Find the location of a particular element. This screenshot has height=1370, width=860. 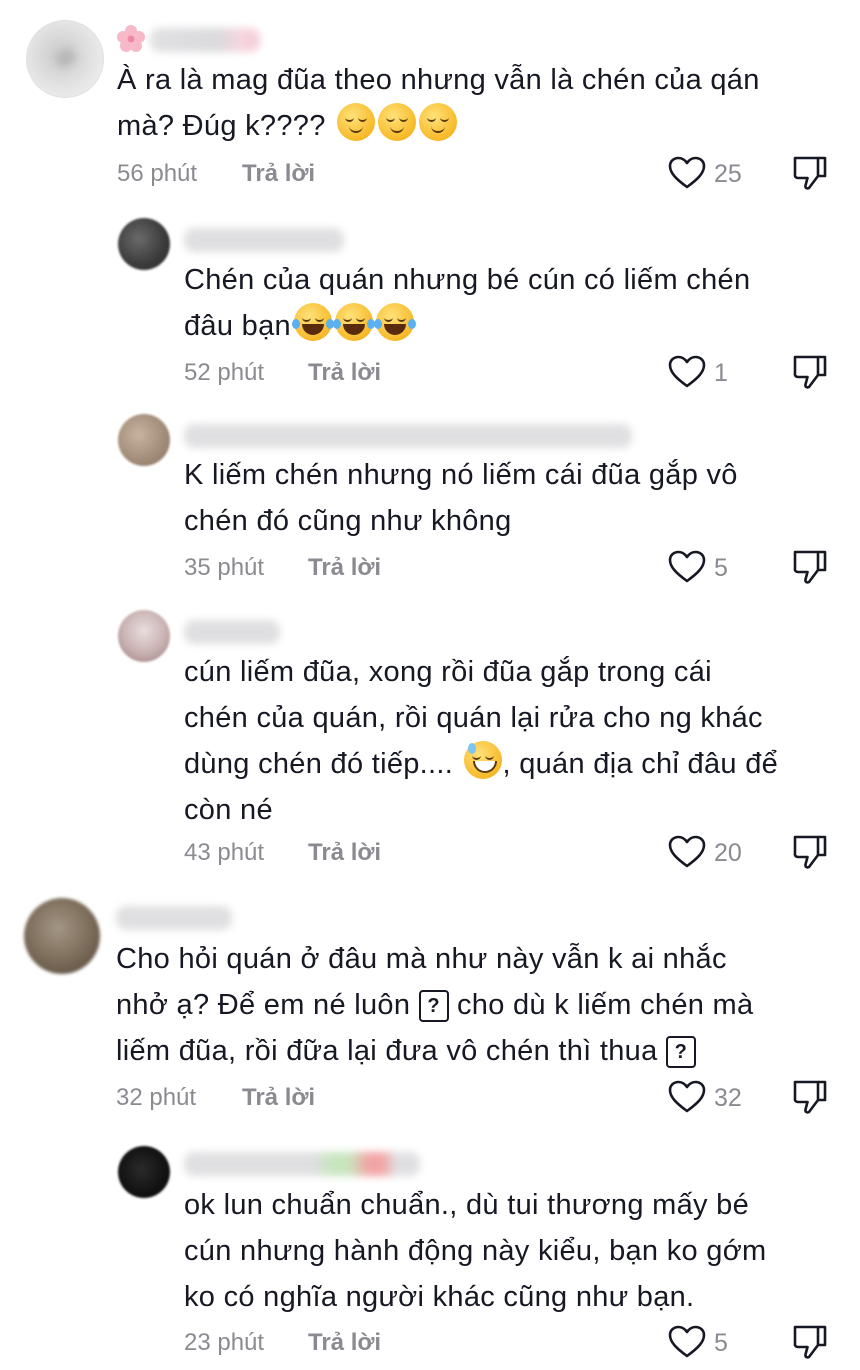

comment-time: 56 phút is located at coordinates (157, 173).